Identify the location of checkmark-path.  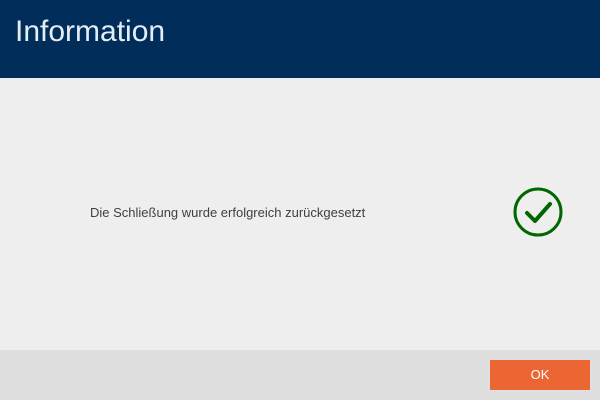
(538, 212).